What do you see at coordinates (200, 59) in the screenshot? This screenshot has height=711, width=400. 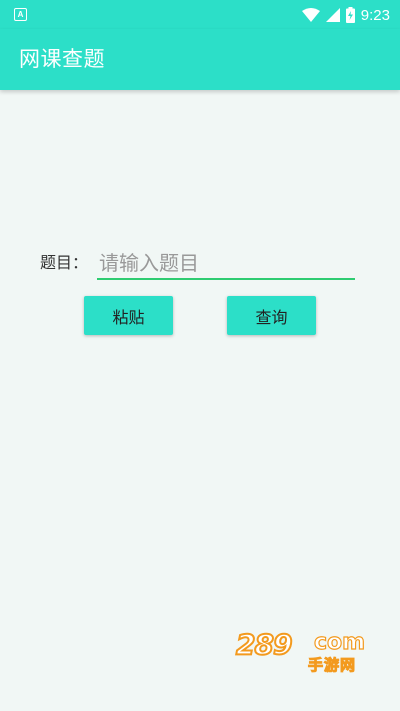 I see `app-bar: 网课查题` at bounding box center [200, 59].